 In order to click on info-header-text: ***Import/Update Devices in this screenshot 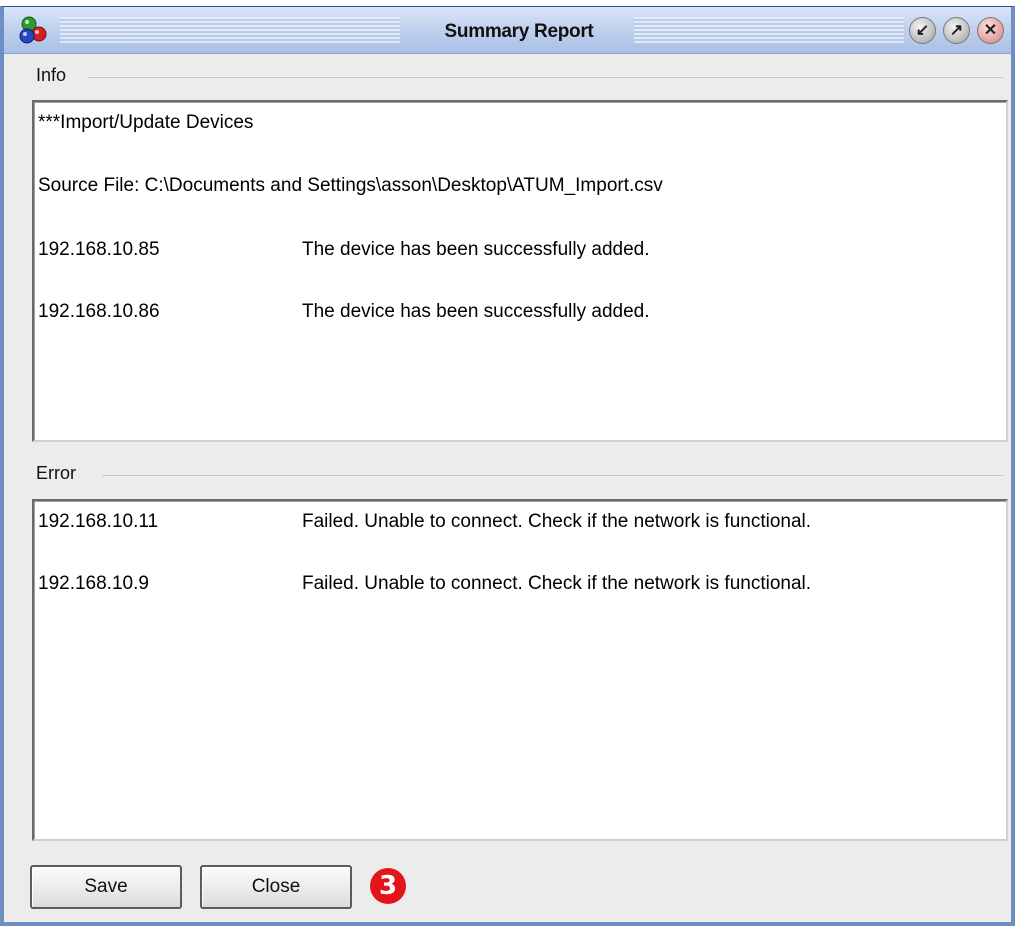, I will do `click(146, 122)`.